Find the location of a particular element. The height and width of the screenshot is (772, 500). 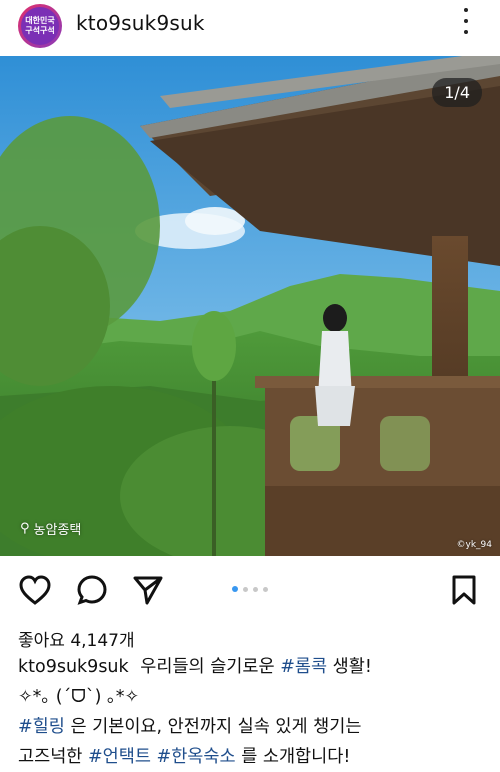

caption-line-3: #힐링 은 기본이요, 안전까지 실속 있게 챙기는 is located at coordinates (253, 727).